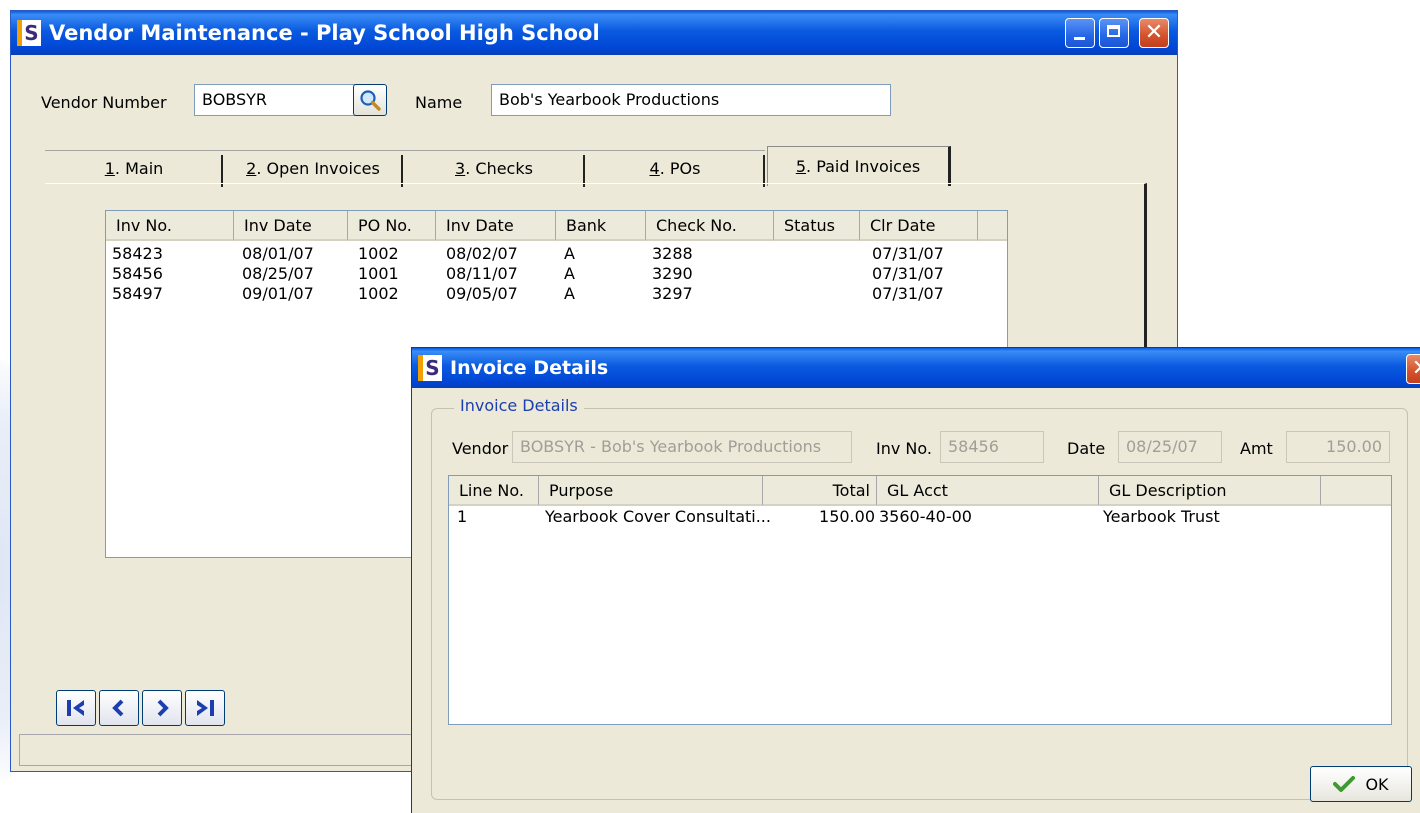  I want to click on cell-inv-date-2: 09/05/07, so click(482, 294).